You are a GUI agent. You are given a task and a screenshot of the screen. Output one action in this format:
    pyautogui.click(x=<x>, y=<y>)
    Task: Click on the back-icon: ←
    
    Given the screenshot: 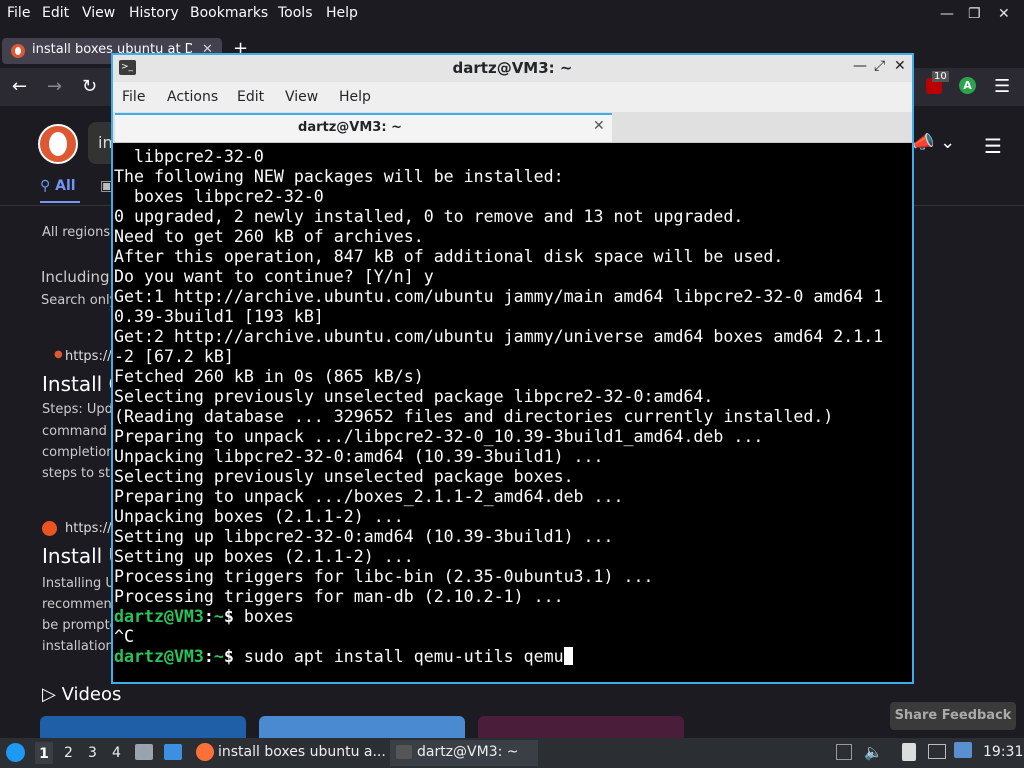 What is the action you would take?
    pyautogui.click(x=19, y=86)
    